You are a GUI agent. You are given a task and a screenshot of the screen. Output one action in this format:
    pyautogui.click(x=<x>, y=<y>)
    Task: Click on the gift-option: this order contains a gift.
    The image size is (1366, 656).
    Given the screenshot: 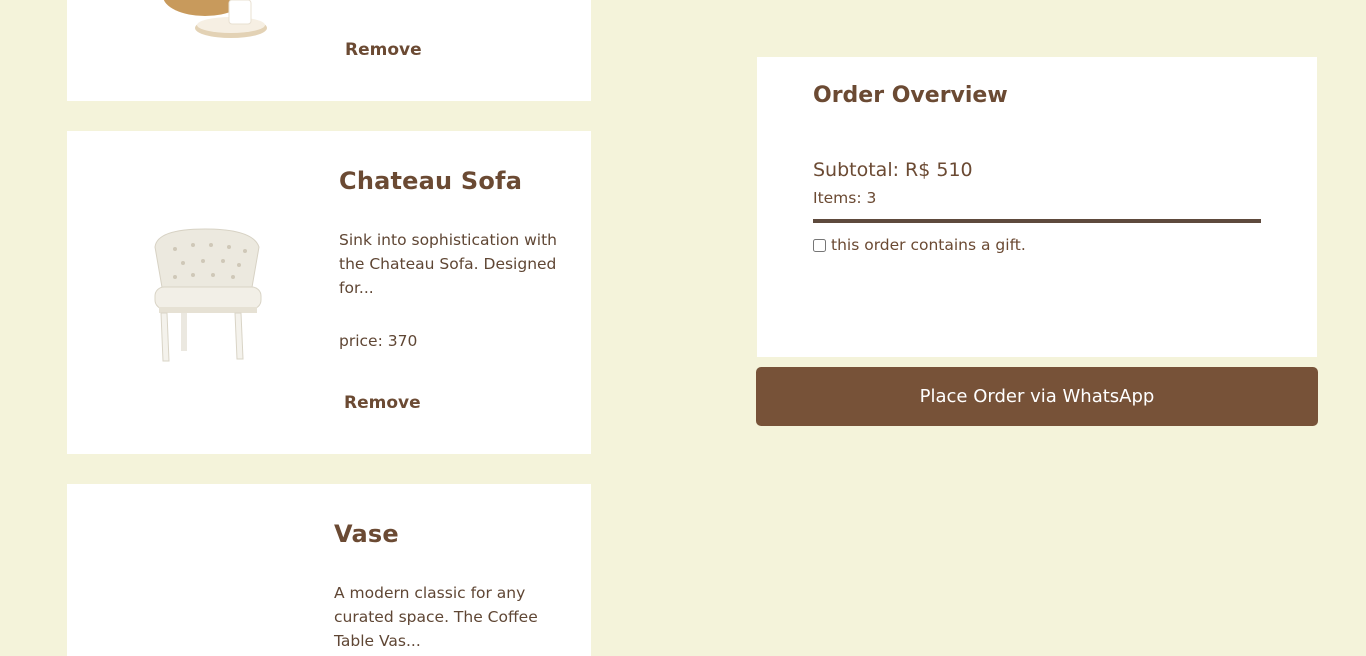 What is the action you would take?
    pyautogui.click(x=919, y=245)
    